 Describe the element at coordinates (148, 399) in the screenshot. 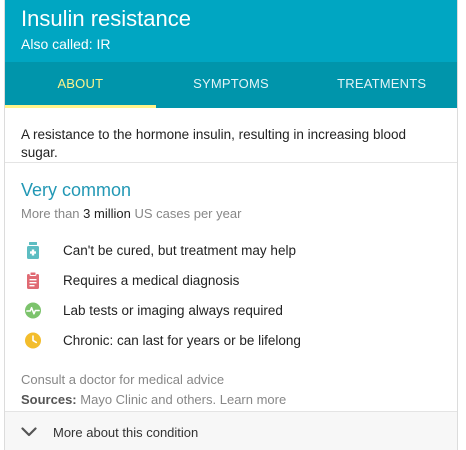

I see `sources-text: Mayo Clinic and others.` at that location.